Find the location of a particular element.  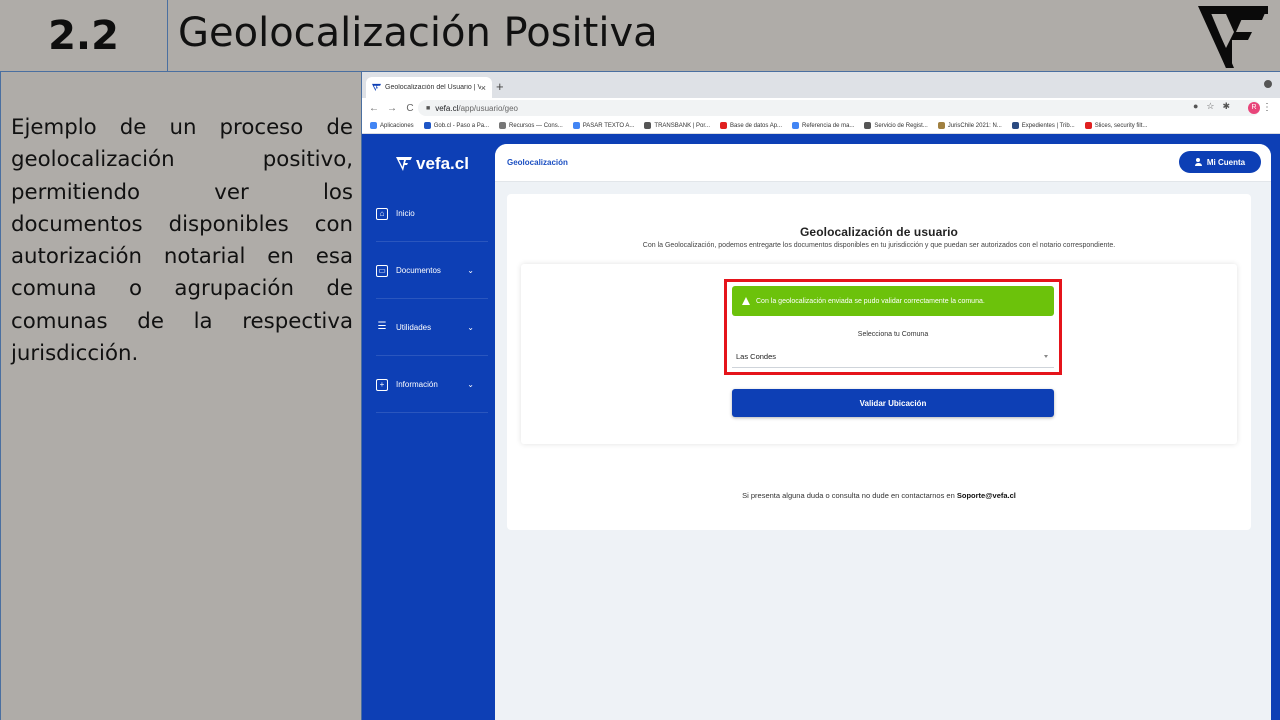

breadcrumb: Geolocalización is located at coordinates (537, 162).